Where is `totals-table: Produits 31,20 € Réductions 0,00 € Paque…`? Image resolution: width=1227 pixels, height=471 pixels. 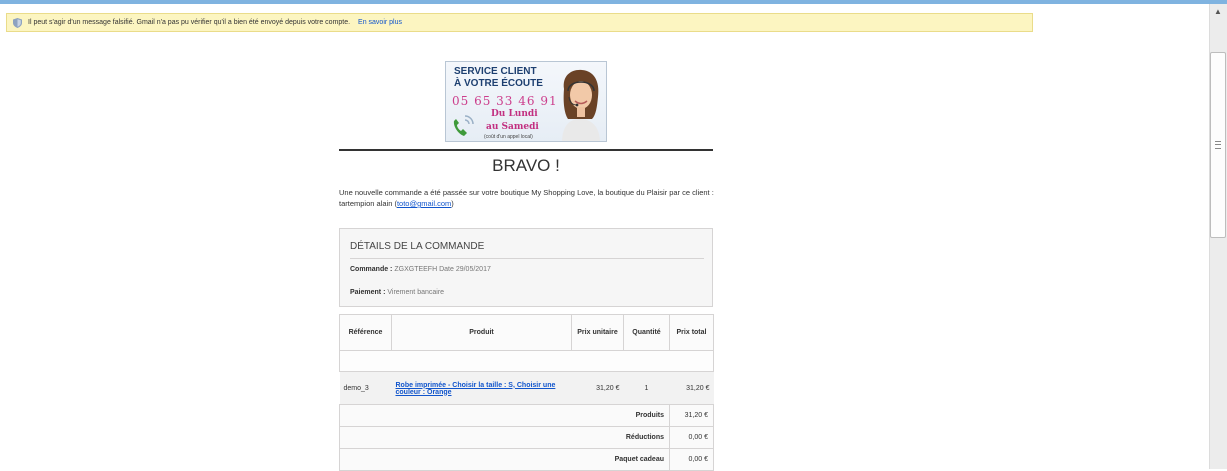
totals-table: Produits 31,20 € Réductions 0,00 € Paque… is located at coordinates (526, 437).